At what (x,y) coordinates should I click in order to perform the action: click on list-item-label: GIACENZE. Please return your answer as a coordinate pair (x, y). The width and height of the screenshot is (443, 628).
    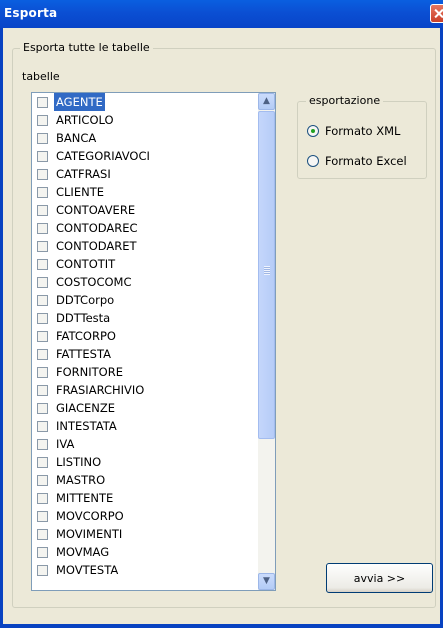
    Looking at the image, I should click on (86, 408).